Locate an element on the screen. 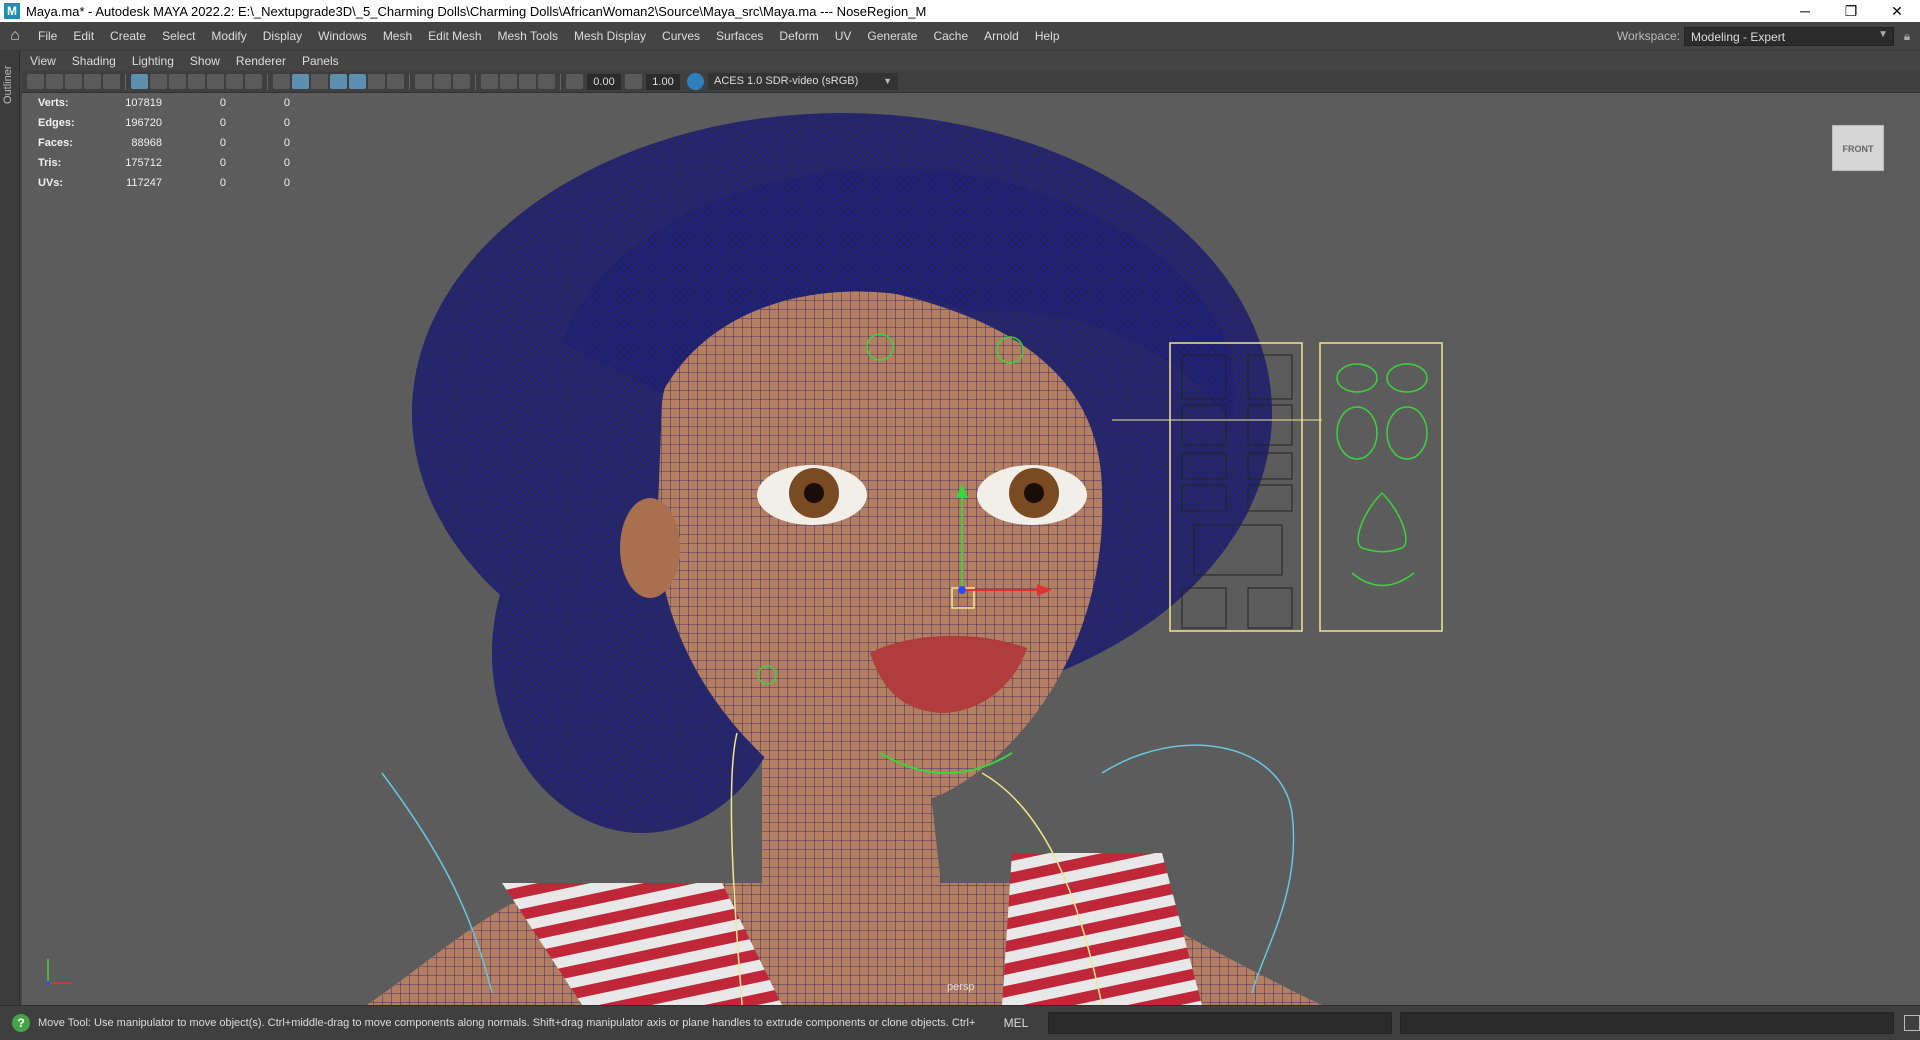 The width and height of the screenshot is (1920, 1040). script-editor-icon is located at coordinates (1912, 1023).